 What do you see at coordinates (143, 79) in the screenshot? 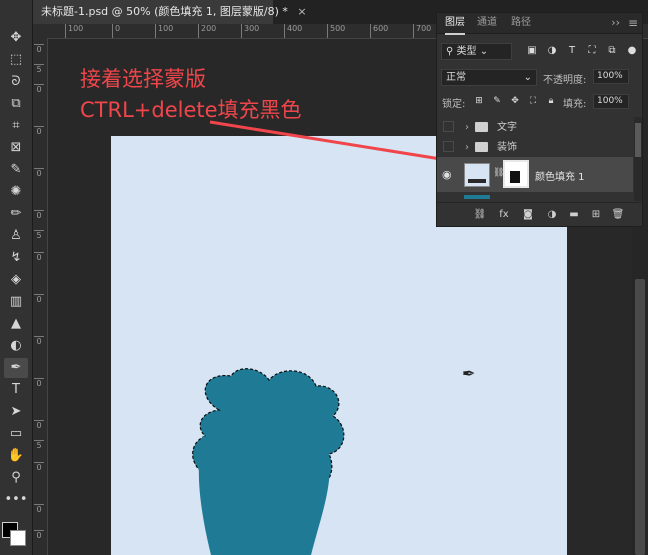
I see `annotation-line-1: 接着选择蒙版` at bounding box center [143, 79].